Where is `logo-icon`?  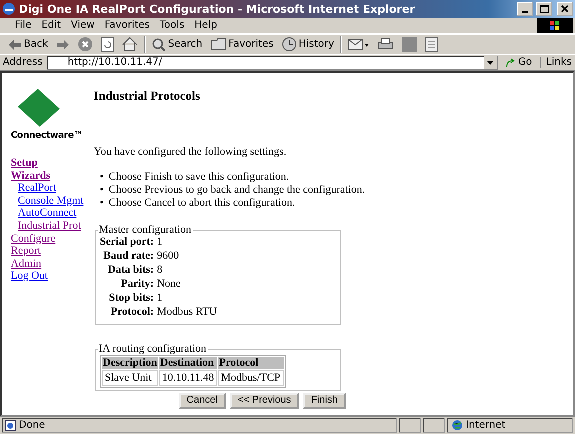 logo-icon is located at coordinates (39, 107).